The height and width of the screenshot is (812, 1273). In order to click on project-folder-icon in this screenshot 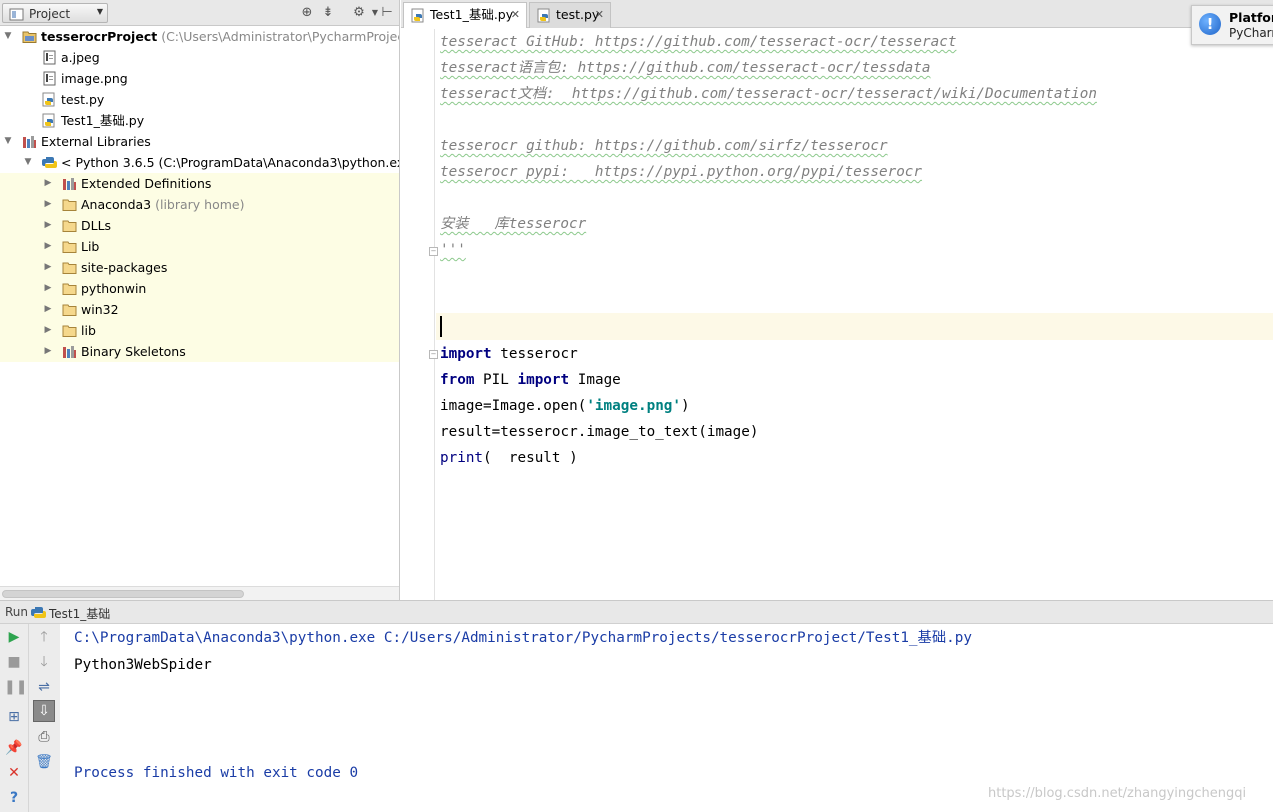, I will do `click(29, 36)`.